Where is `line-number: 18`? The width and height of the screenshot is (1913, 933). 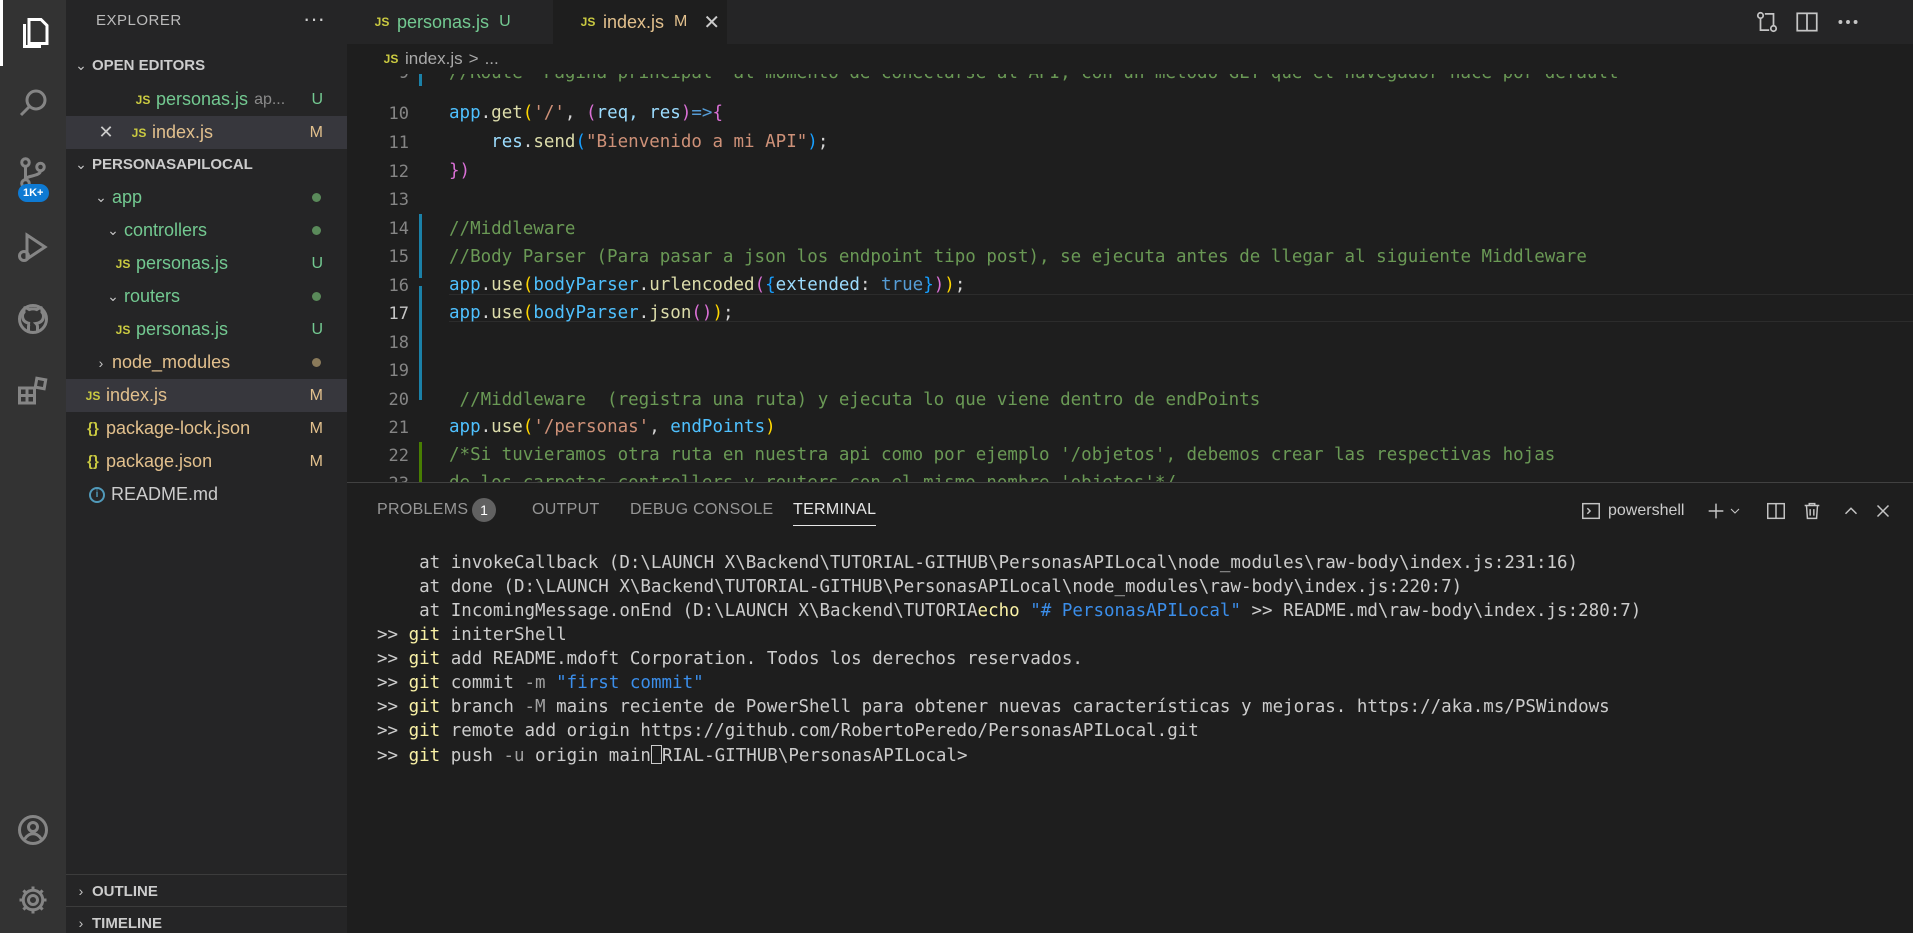
line-number: 18 is located at coordinates (398, 343).